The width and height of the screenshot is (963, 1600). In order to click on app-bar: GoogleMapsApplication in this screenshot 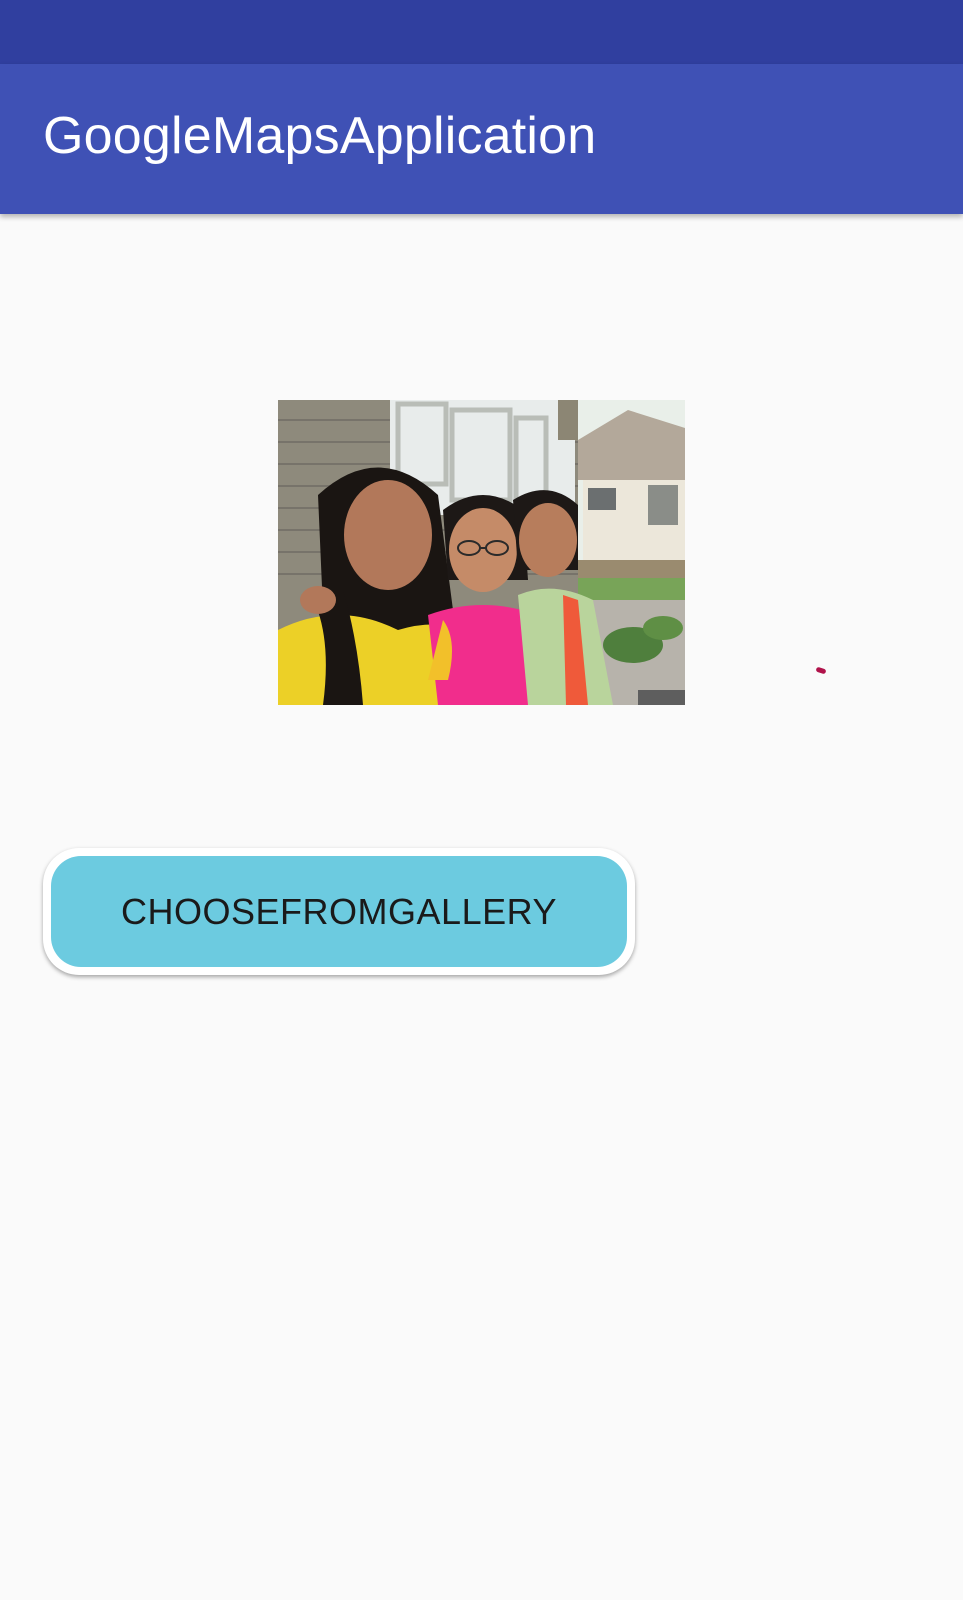, I will do `click(481, 139)`.